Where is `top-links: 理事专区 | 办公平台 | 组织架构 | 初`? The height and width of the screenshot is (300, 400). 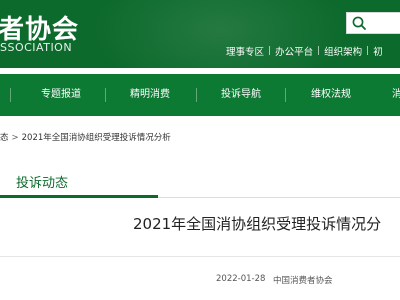 top-links: 理事专区 | 办公平台 | 组织架构 | 初 is located at coordinates (304, 51).